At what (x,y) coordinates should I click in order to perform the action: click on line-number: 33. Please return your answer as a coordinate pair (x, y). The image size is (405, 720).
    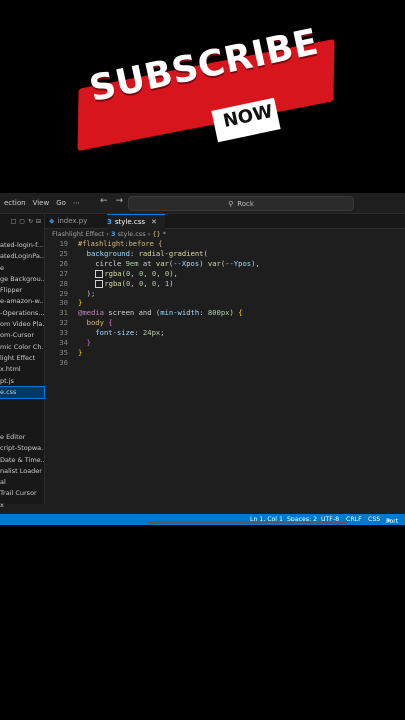
    Looking at the image, I should click on (63, 333).